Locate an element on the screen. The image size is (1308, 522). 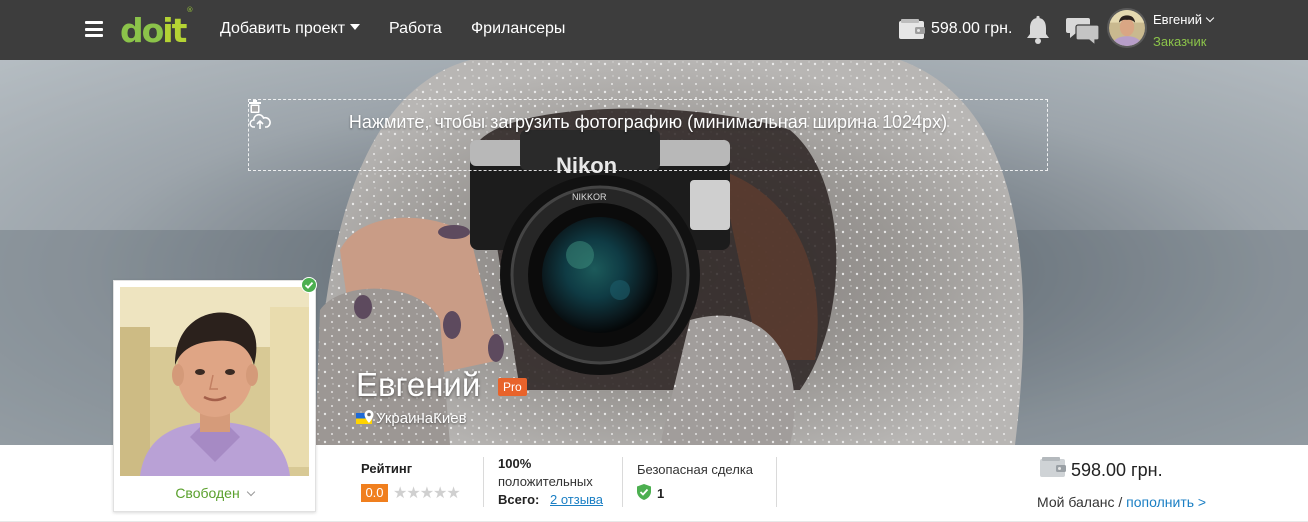
pro-badge: Pro is located at coordinates (512, 387).